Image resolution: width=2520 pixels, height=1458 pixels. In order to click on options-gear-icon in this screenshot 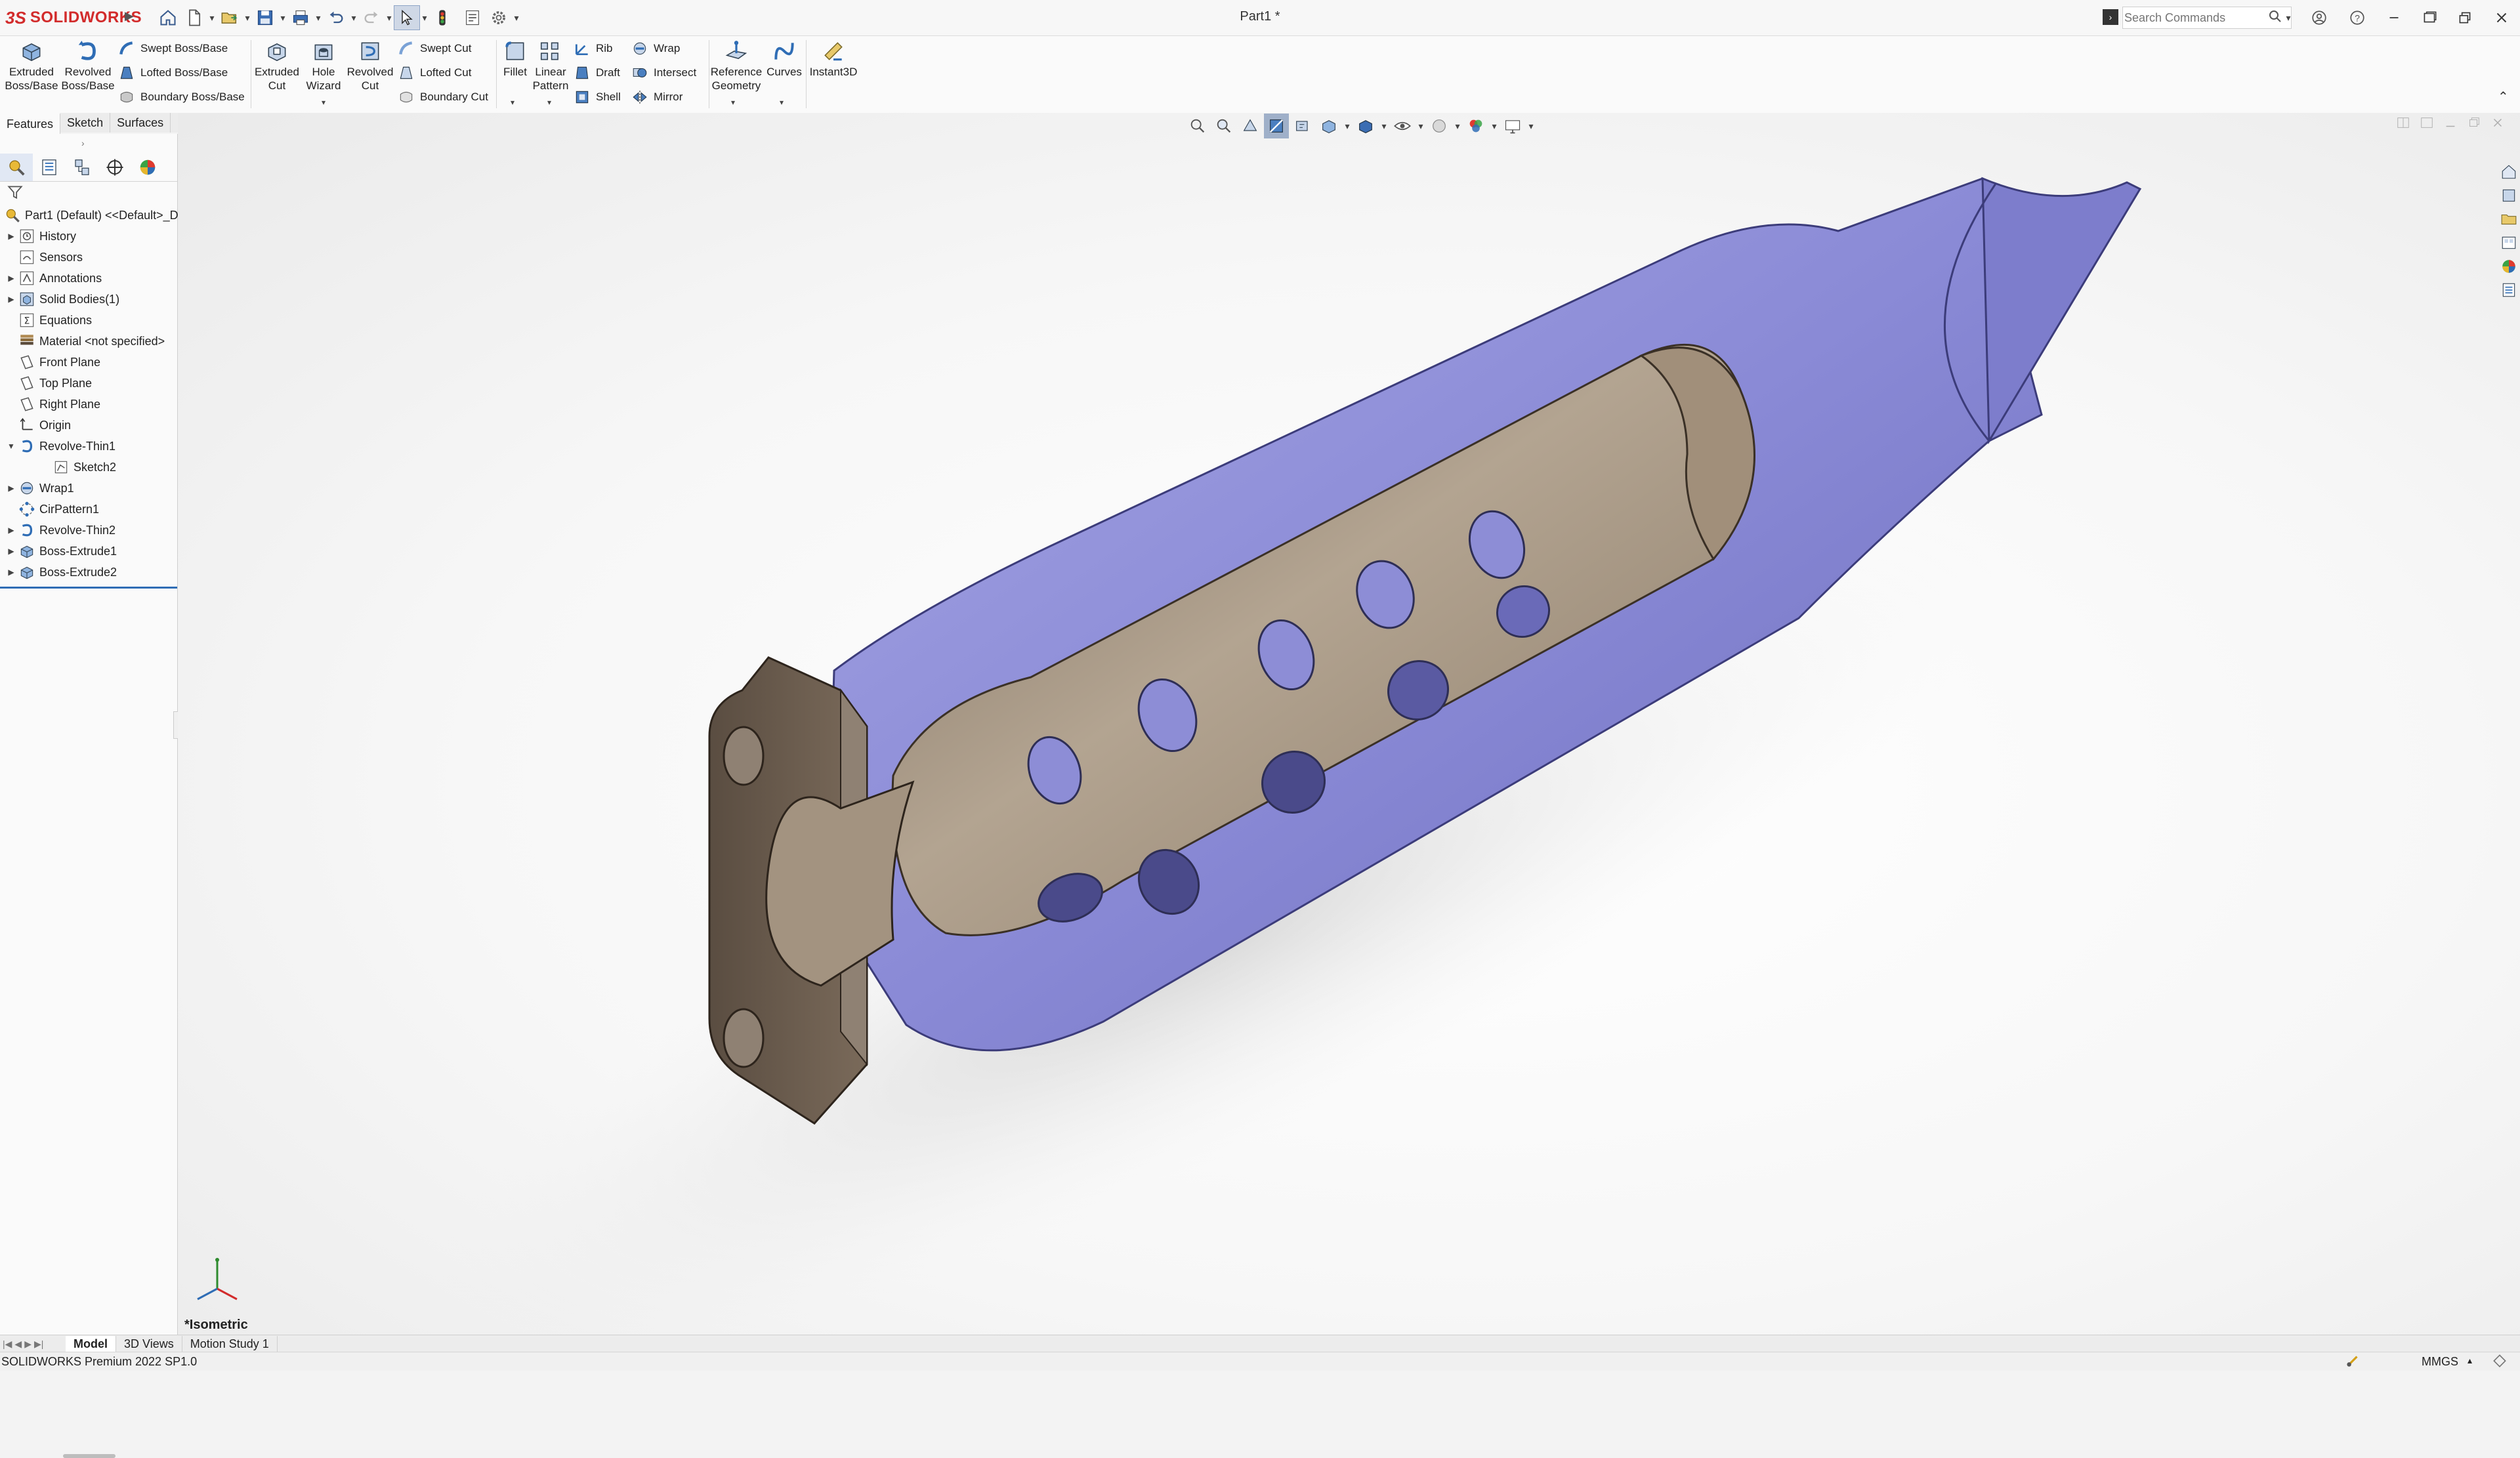, I will do `click(499, 17)`.